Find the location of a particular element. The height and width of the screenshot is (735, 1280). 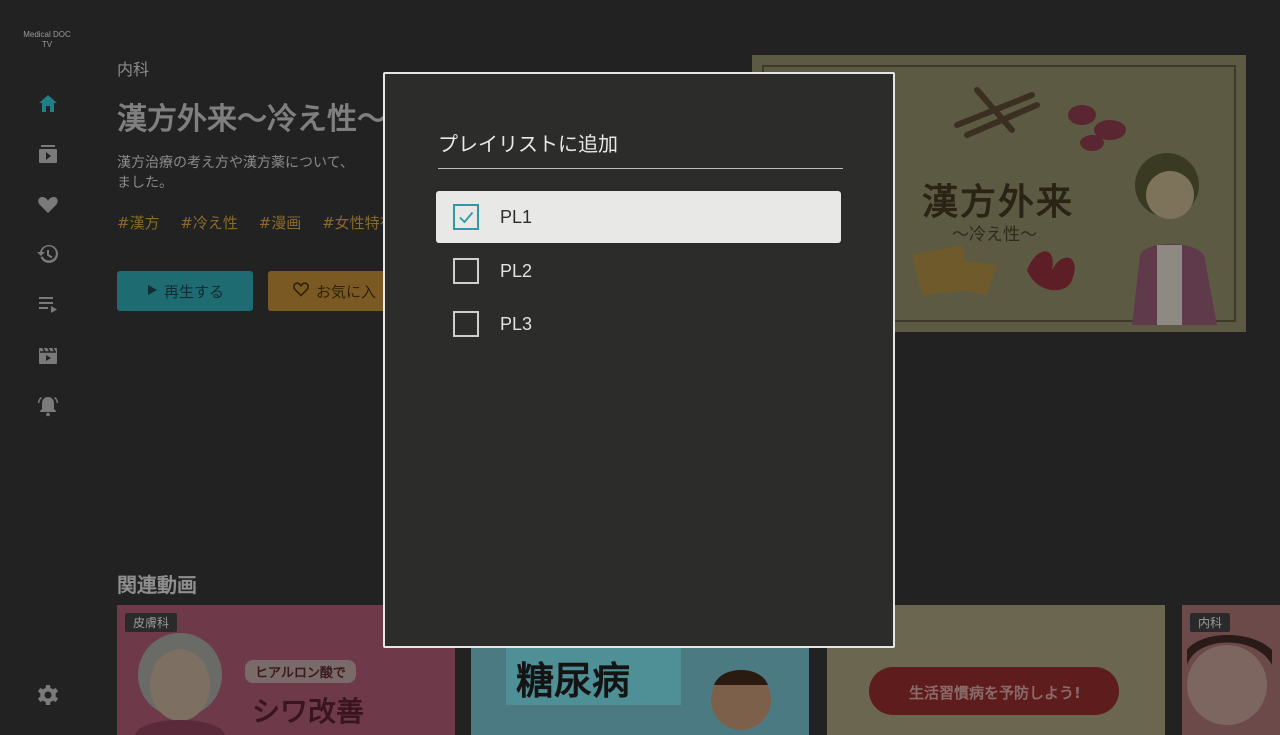

related-badge: 皮膚科 is located at coordinates (151, 622).